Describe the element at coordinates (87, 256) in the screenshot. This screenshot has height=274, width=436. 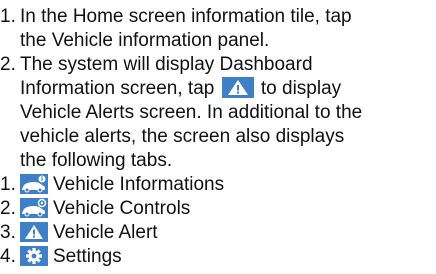
I see `tab-label: Settings` at that location.